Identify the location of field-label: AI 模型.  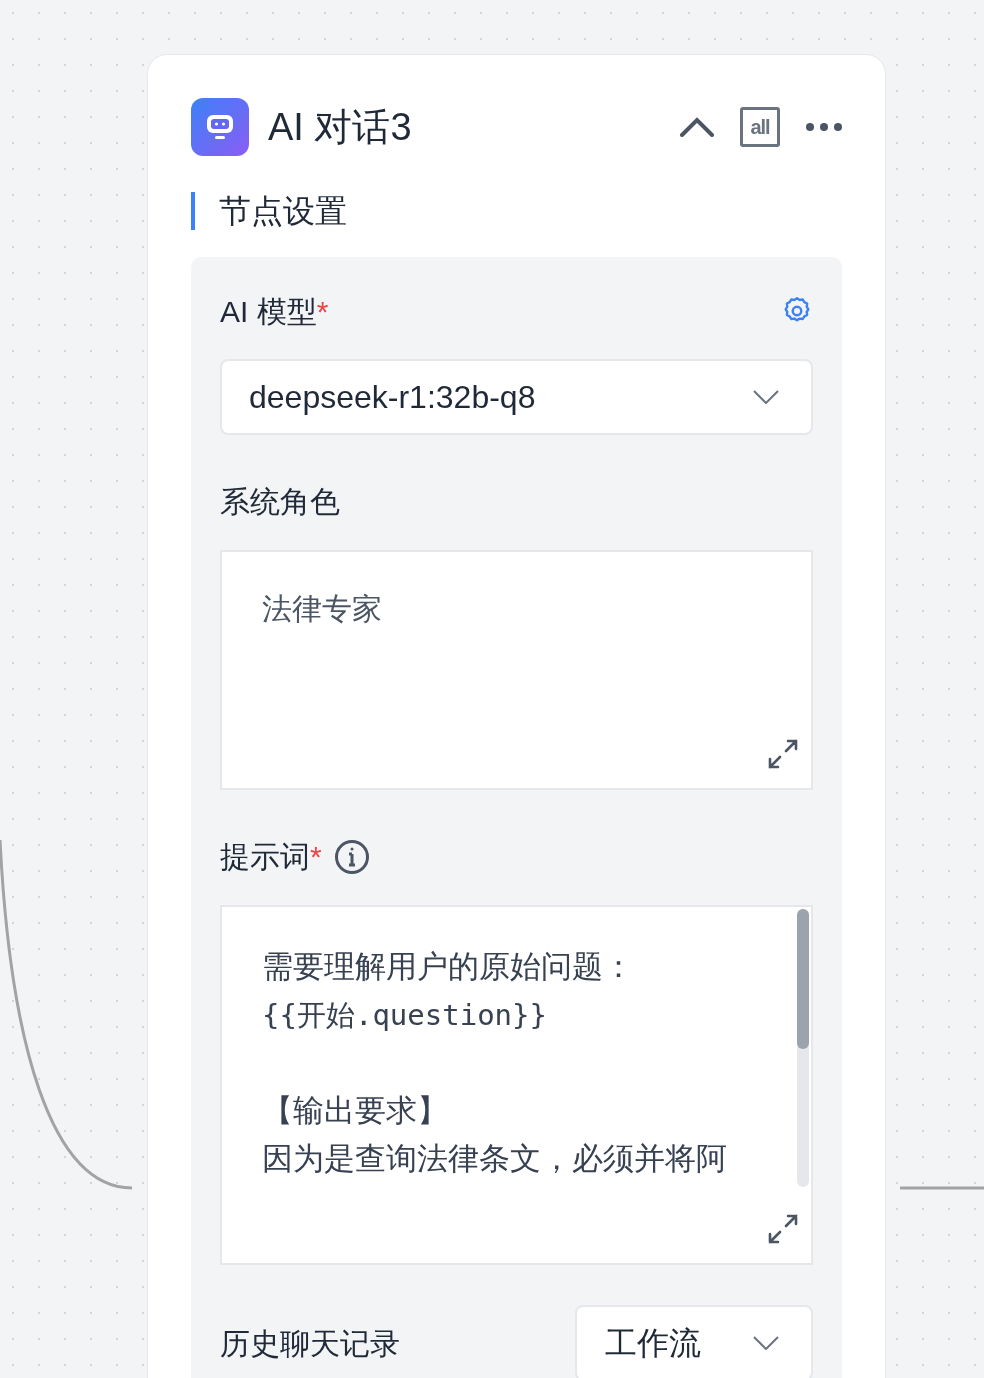
(268, 311).